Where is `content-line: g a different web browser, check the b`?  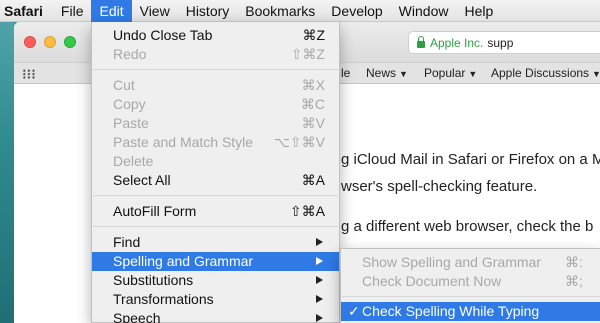 content-line: g a different web browser, check the b is located at coordinates (467, 226).